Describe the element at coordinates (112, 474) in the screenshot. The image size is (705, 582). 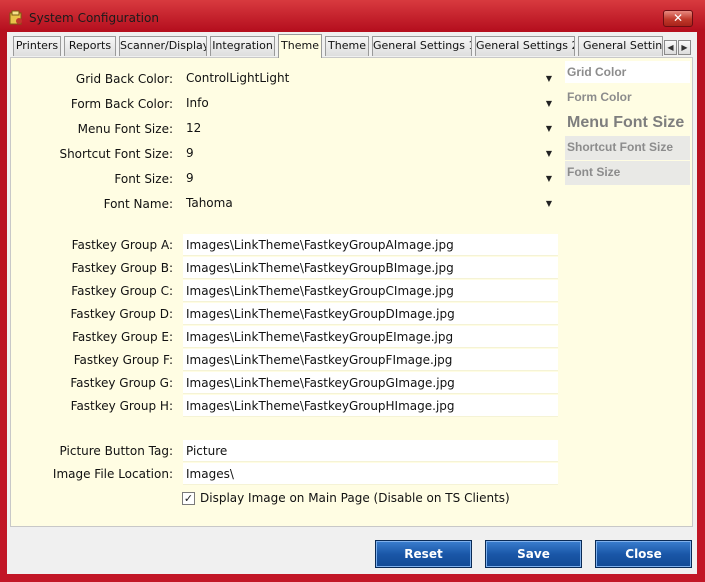
I see `image-file-location-label: Image File Location:` at that location.